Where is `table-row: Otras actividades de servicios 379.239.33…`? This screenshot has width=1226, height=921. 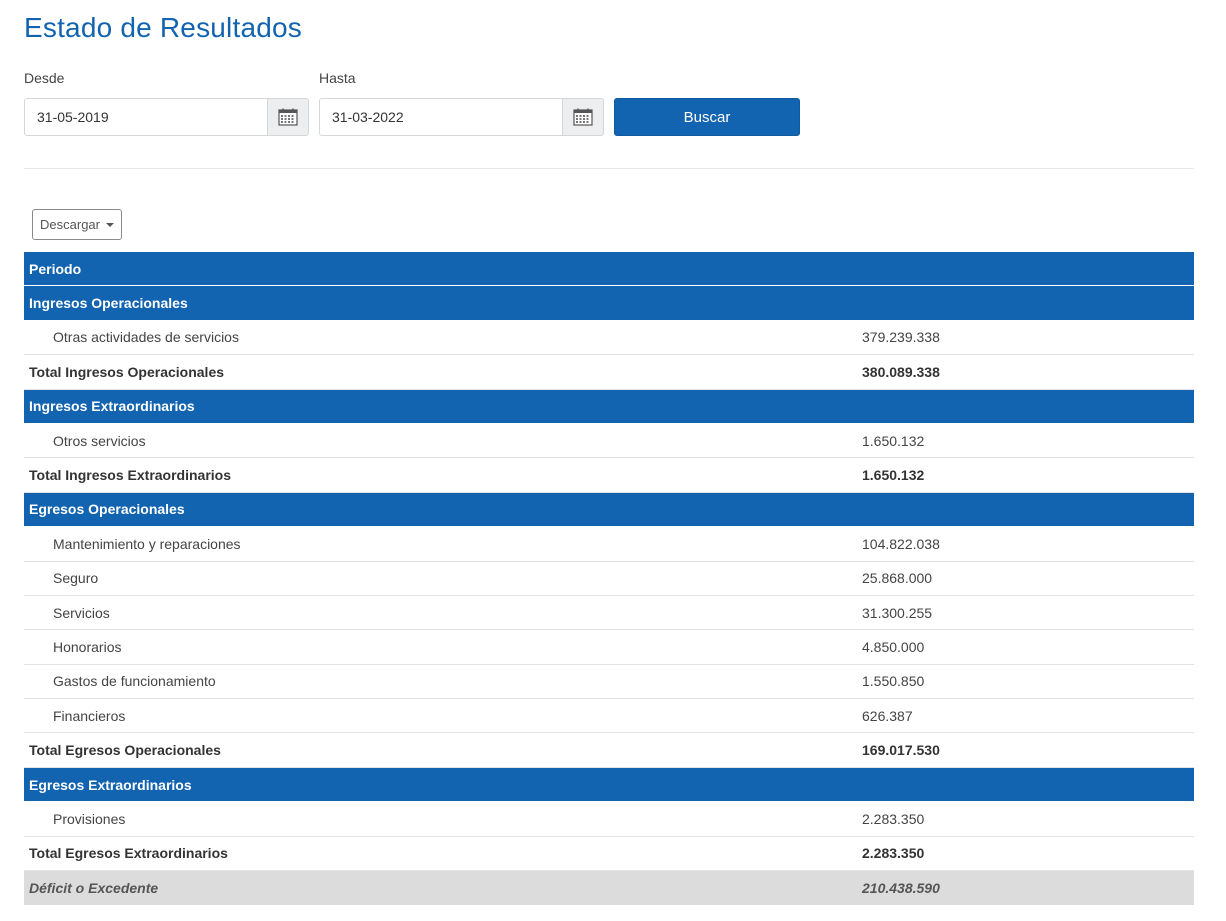
table-row: Otras actividades de servicios 379.239.33… is located at coordinates (609, 338).